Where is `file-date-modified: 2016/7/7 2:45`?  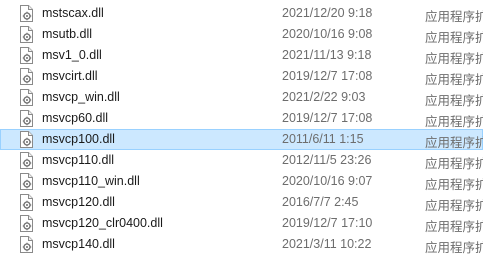
file-date-modified: 2016/7/7 2:45 is located at coordinates (320, 202).